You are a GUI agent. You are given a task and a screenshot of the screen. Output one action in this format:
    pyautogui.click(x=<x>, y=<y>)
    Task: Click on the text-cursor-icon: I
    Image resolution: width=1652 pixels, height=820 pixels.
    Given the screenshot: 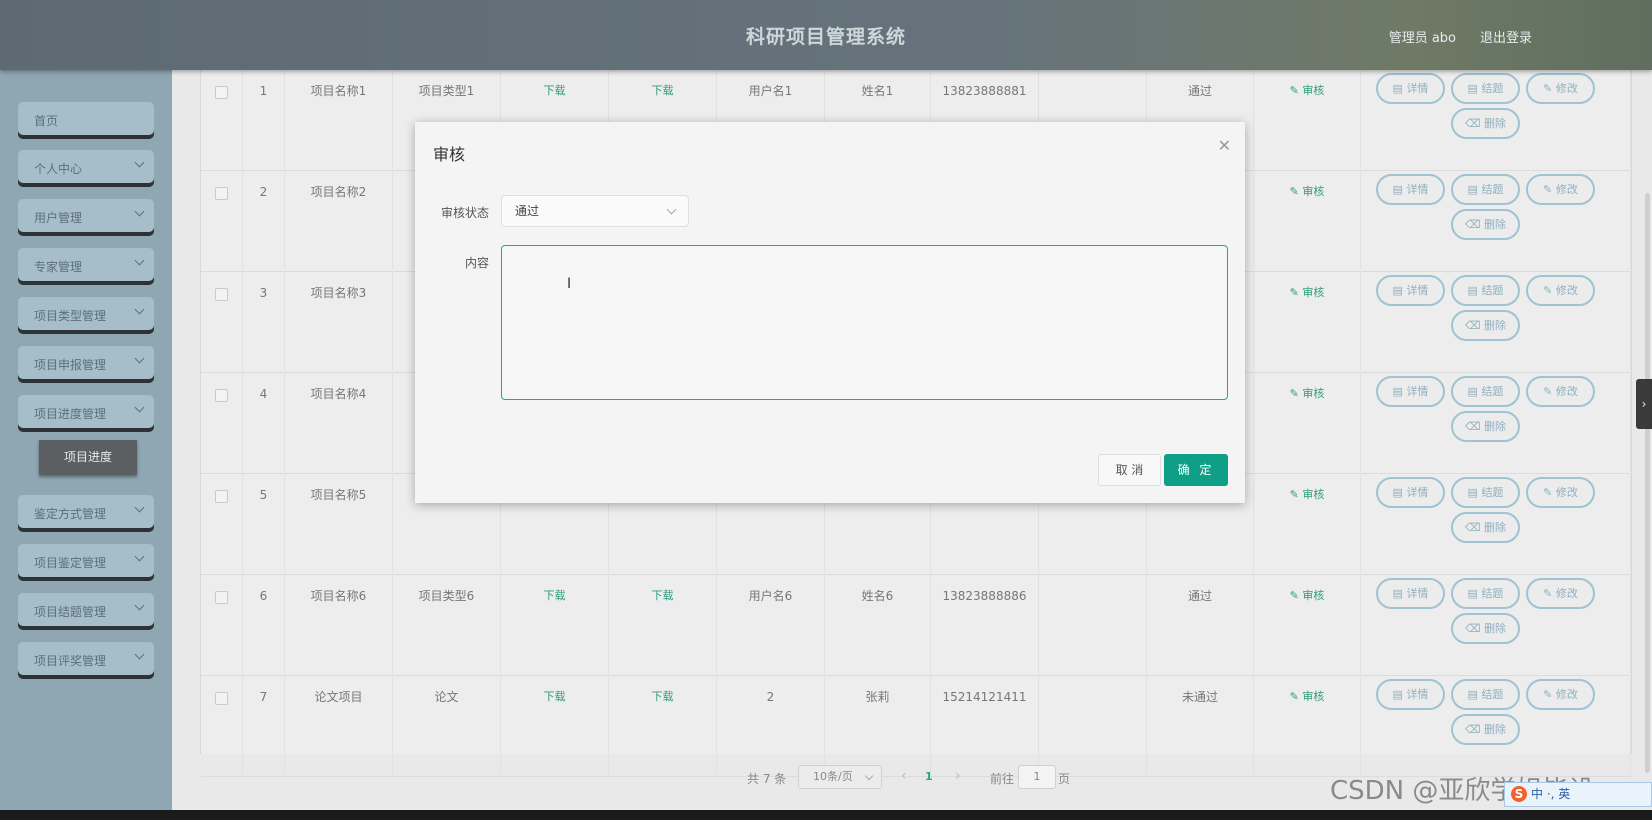 What is the action you would take?
    pyautogui.click(x=569, y=284)
    